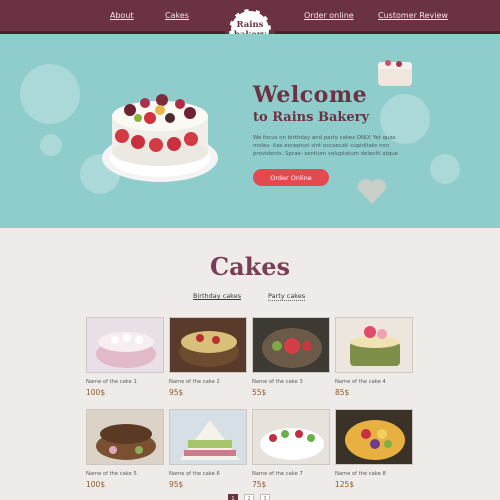 The width and height of the screenshot is (500, 500). What do you see at coordinates (277, 474) in the screenshot?
I see `cake-name: Name of the cake 7` at bounding box center [277, 474].